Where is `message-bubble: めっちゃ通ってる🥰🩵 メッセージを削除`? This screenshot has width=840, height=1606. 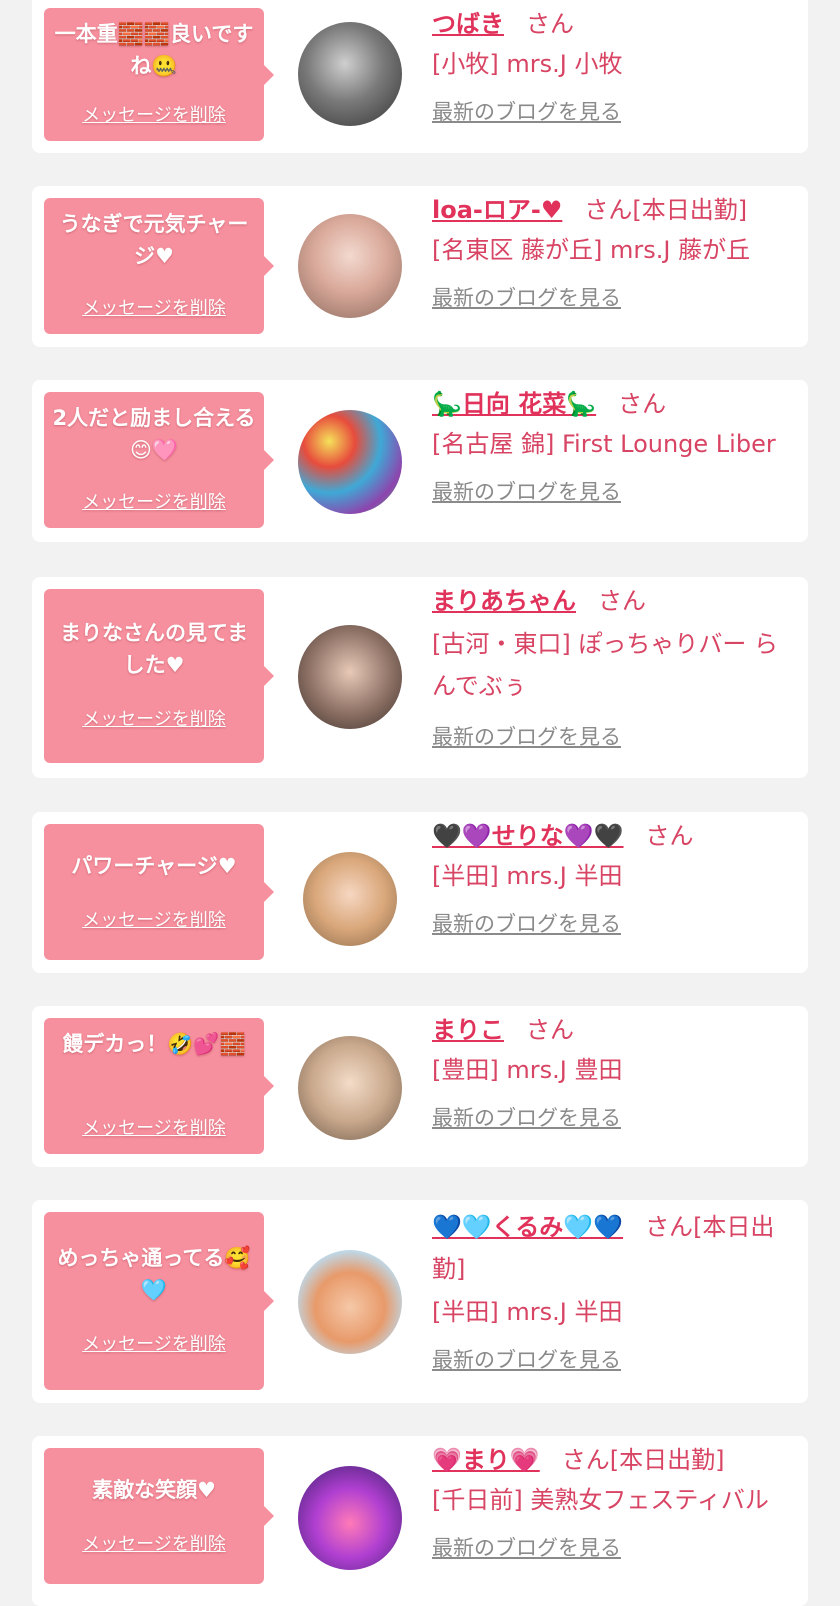 message-bubble: めっちゃ通ってる🥰🩵 メッセージを削除 is located at coordinates (159, 1301).